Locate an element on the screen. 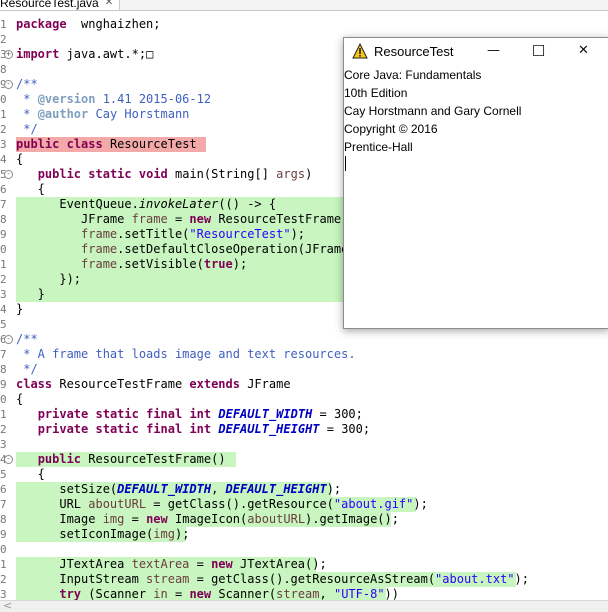 Image resolution: width=608 pixels, height=612 pixels. close-window-button: ✕ is located at coordinates (583, 51).